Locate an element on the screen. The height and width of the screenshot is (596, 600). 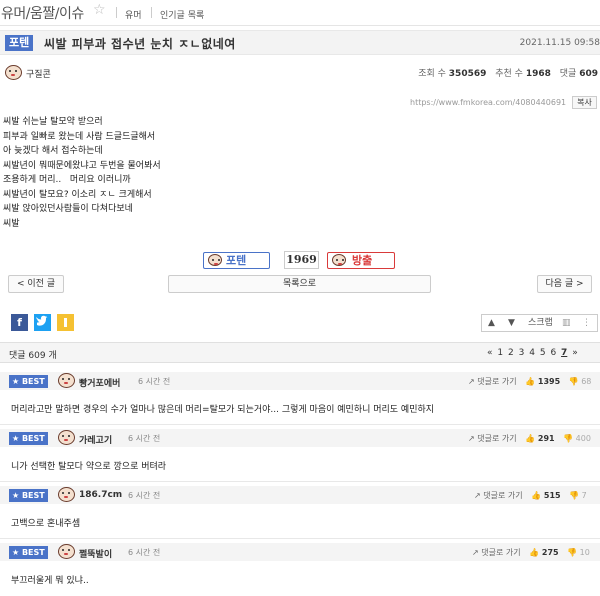
post-title: 씨발 피부과 접수년 눈치 ㅈㄴ없네여 is located at coordinates (140, 44).